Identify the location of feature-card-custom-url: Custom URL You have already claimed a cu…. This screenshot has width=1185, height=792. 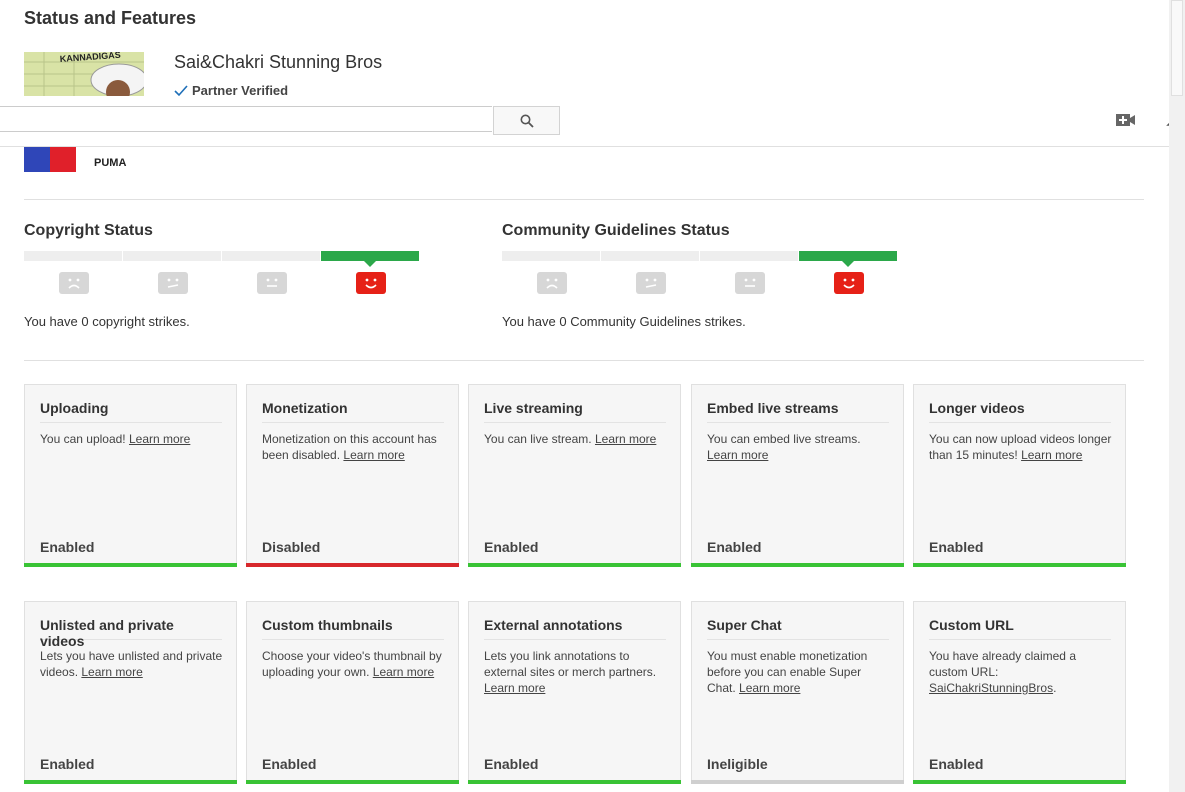
(1019, 692).